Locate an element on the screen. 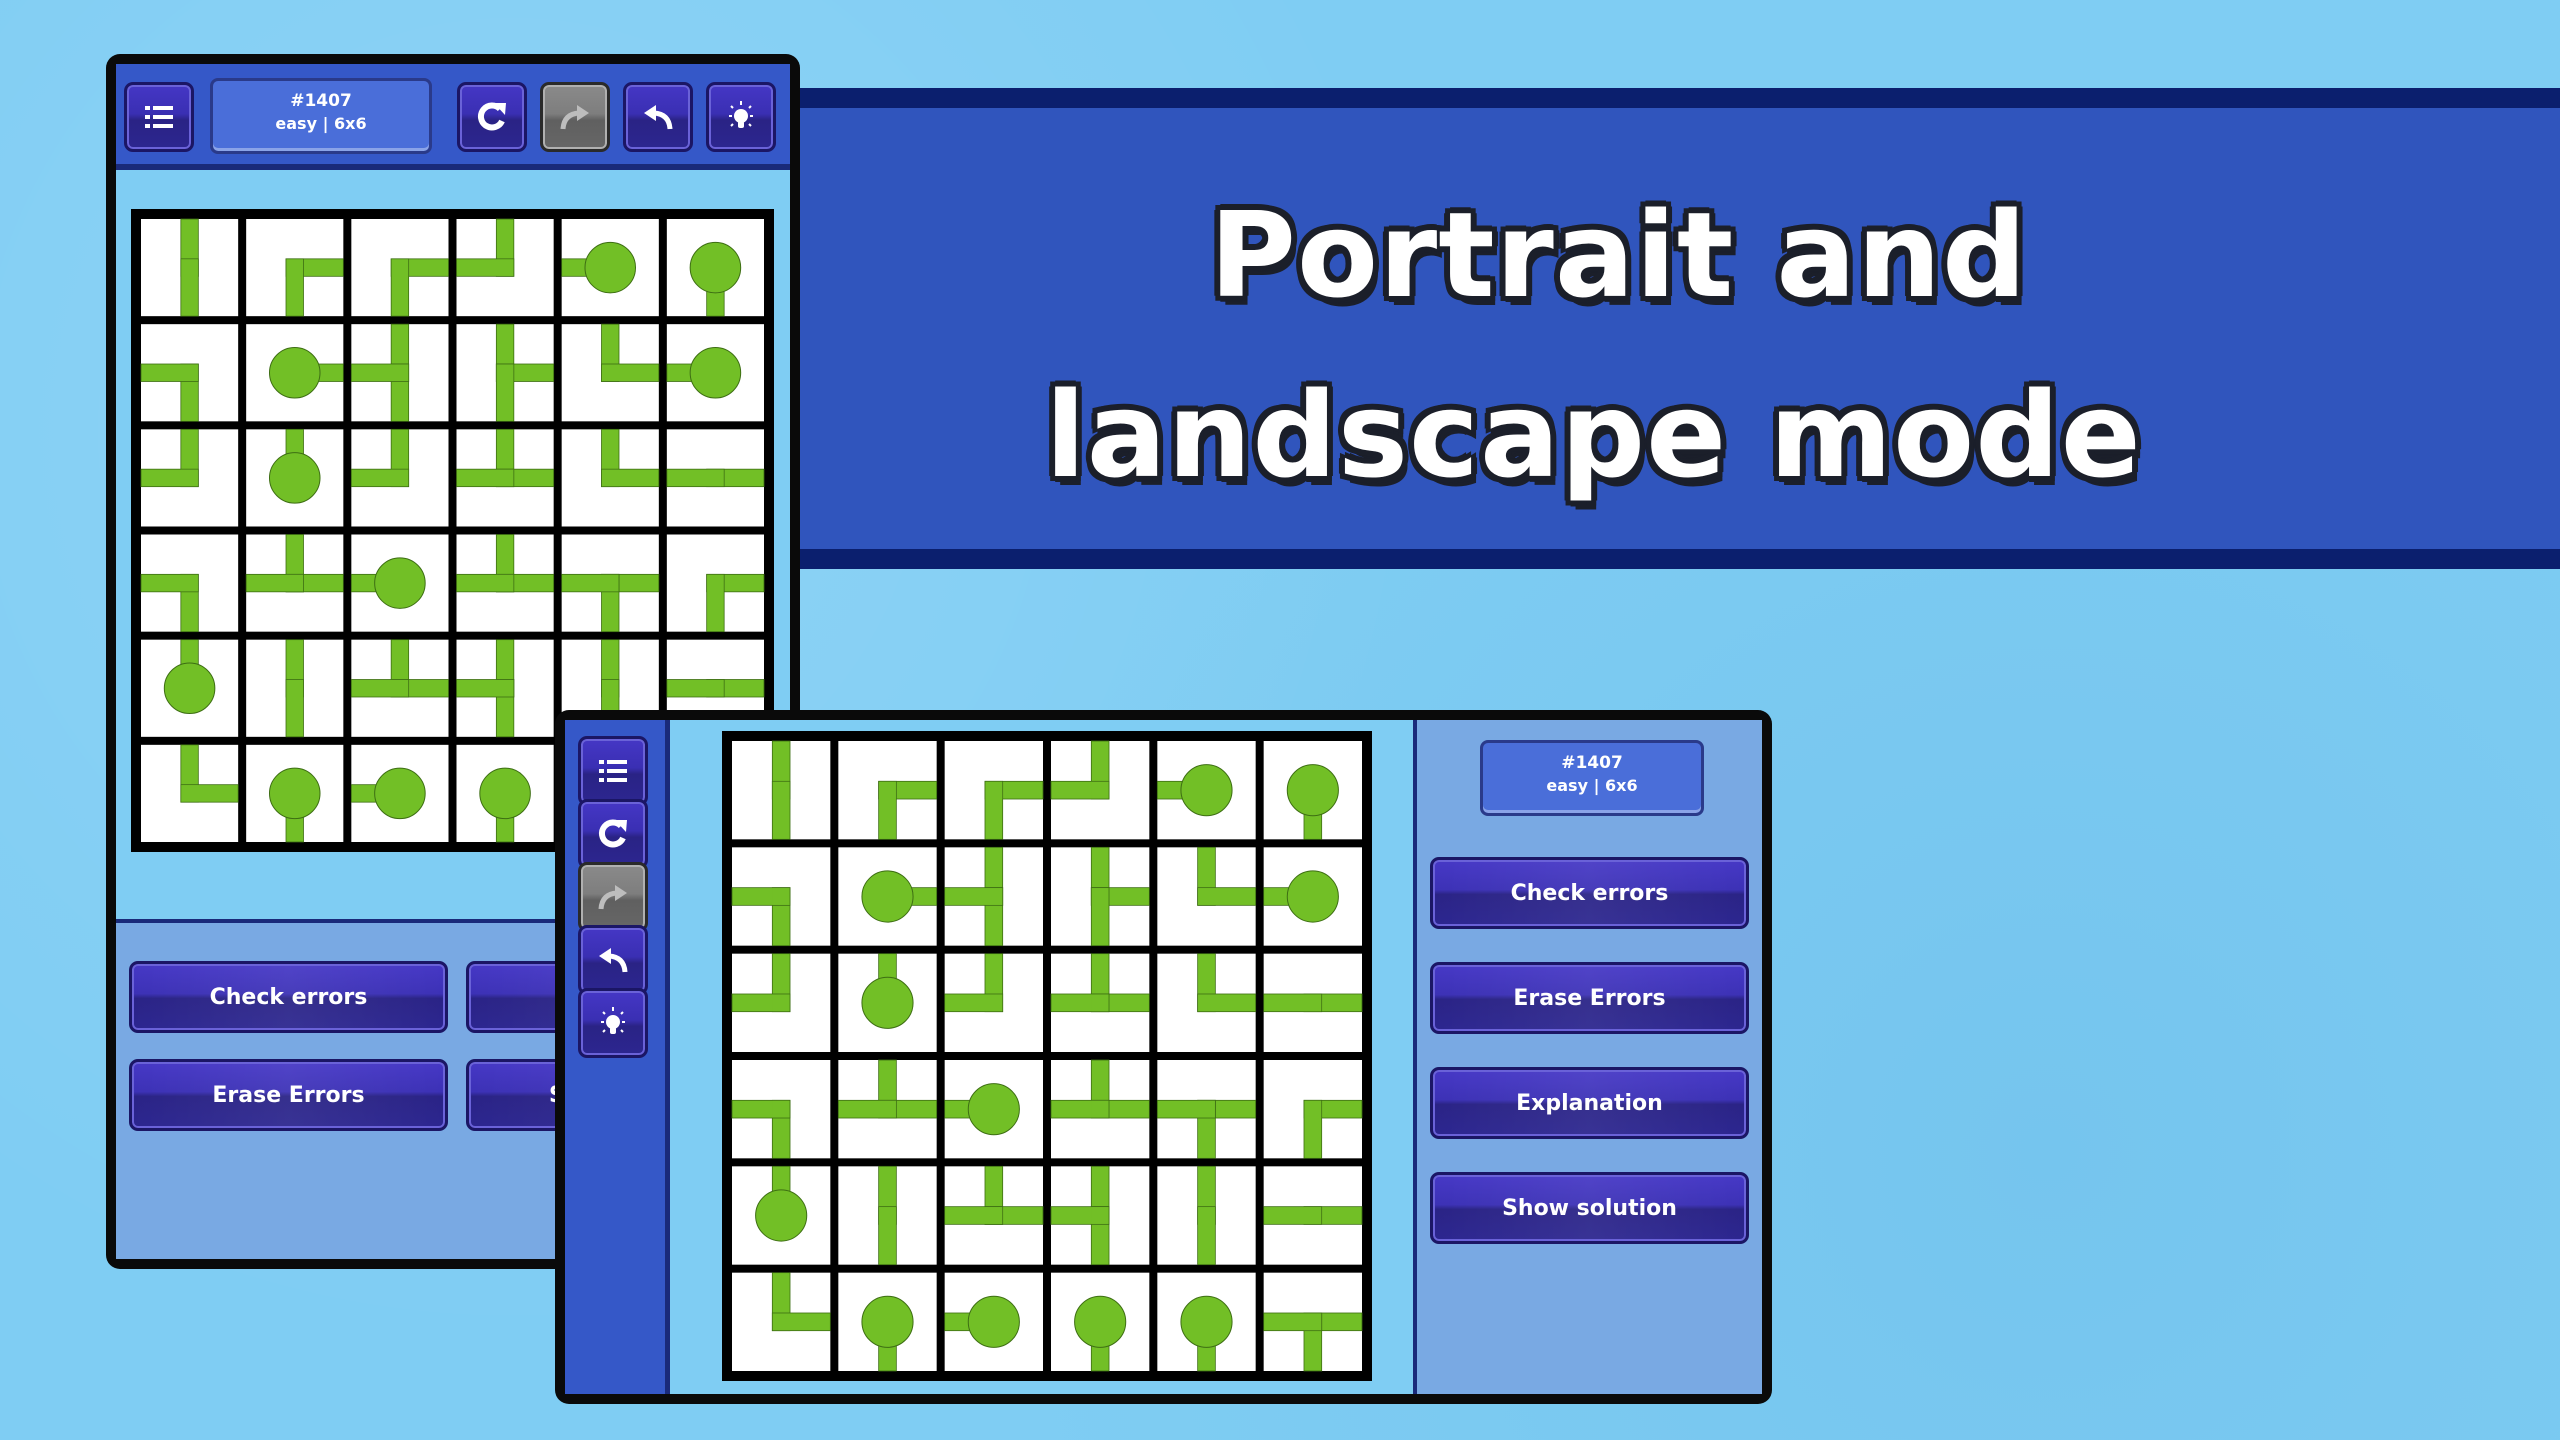 This screenshot has width=2560, height=1440. erase-errors-button: Erase Errors is located at coordinates (1589, 998).